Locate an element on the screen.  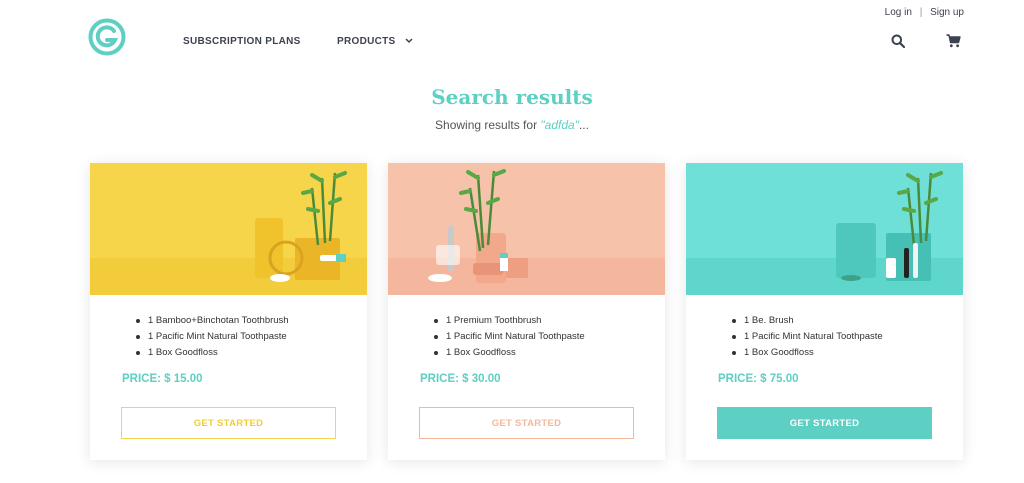
search-icon is located at coordinates (898, 41).